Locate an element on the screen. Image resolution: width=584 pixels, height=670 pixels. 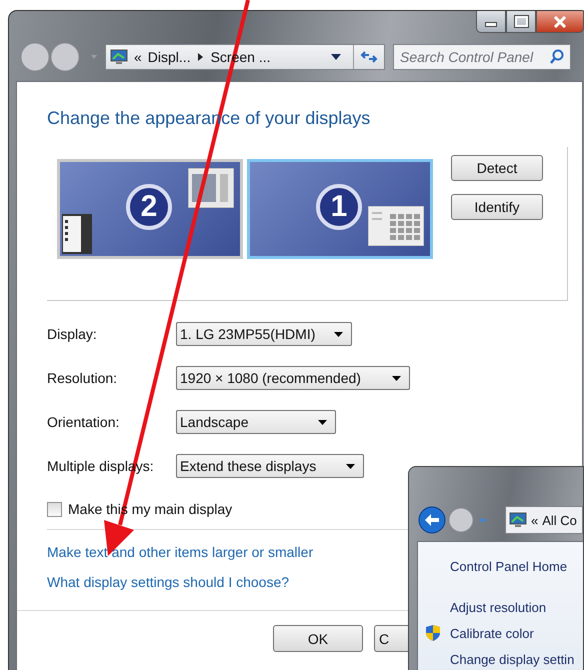
setting-dropdown: 1. LG 23MP55(HDMI) is located at coordinates (264, 334).